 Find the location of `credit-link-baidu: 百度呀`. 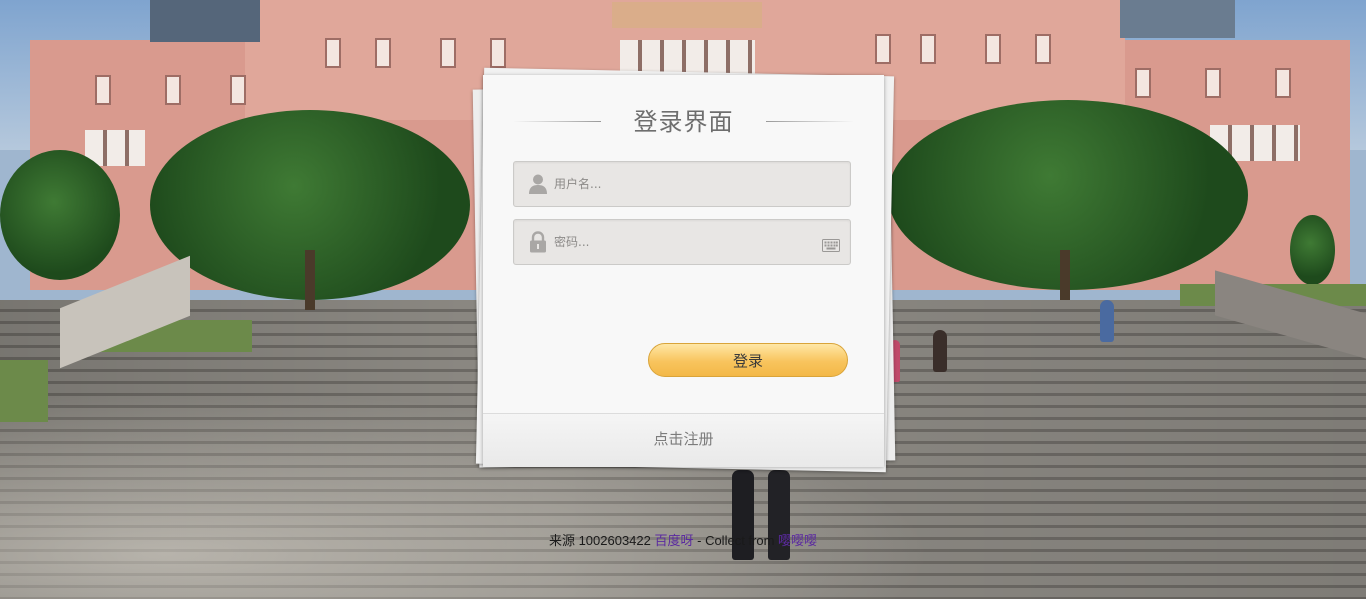

credit-link-baidu: 百度呀 is located at coordinates (674, 540).